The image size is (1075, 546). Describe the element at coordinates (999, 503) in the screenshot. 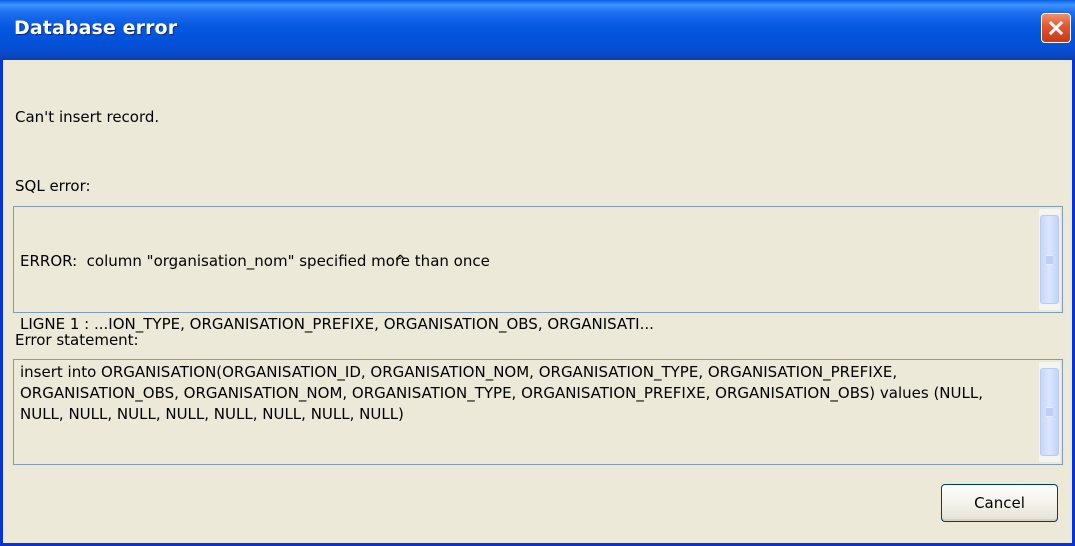

I see `cancel-button: Cancel` at that location.